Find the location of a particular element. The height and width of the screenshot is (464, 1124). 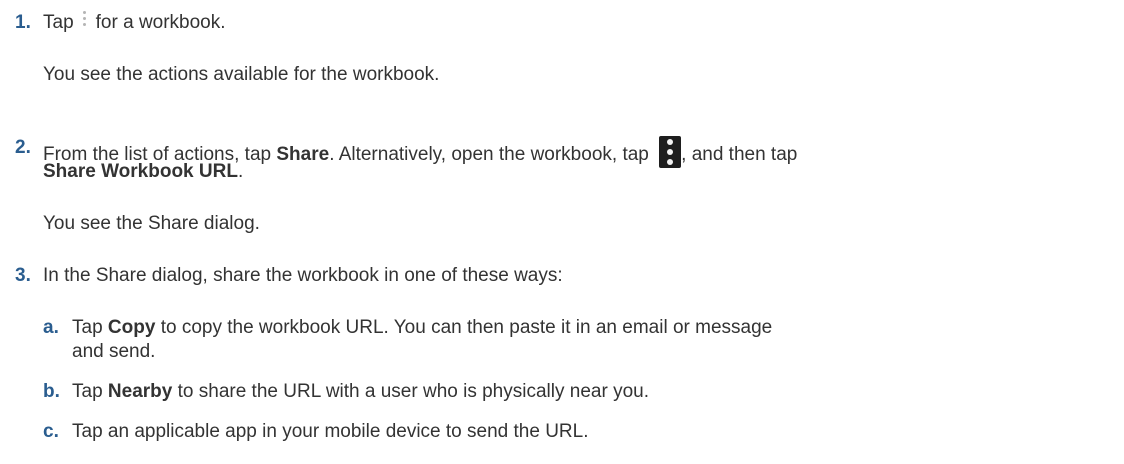

substep-a-prefix: Tap is located at coordinates (90, 327).